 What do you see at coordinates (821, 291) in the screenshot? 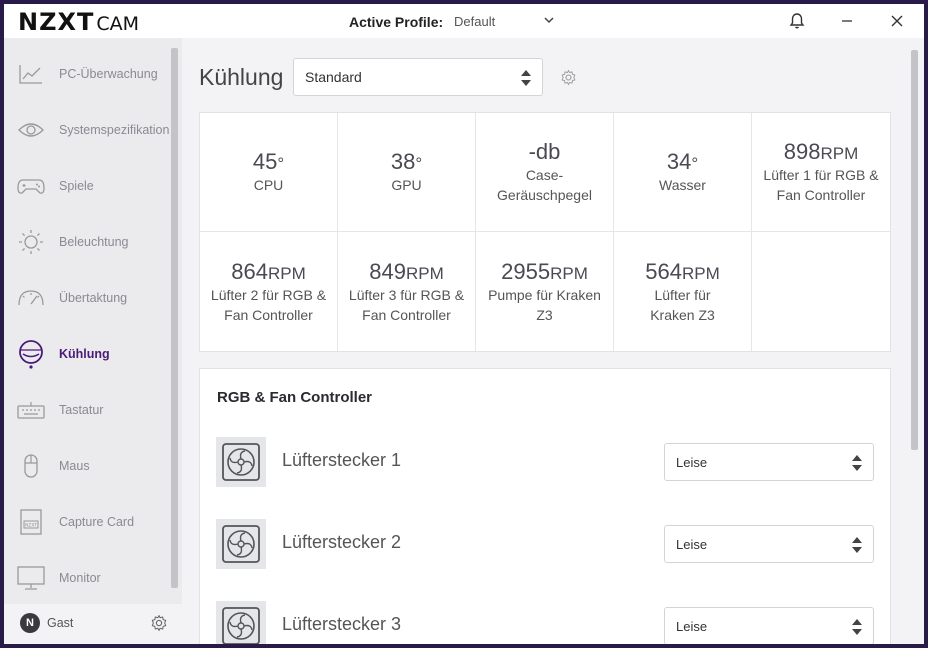
I see `stat-empty` at bounding box center [821, 291].